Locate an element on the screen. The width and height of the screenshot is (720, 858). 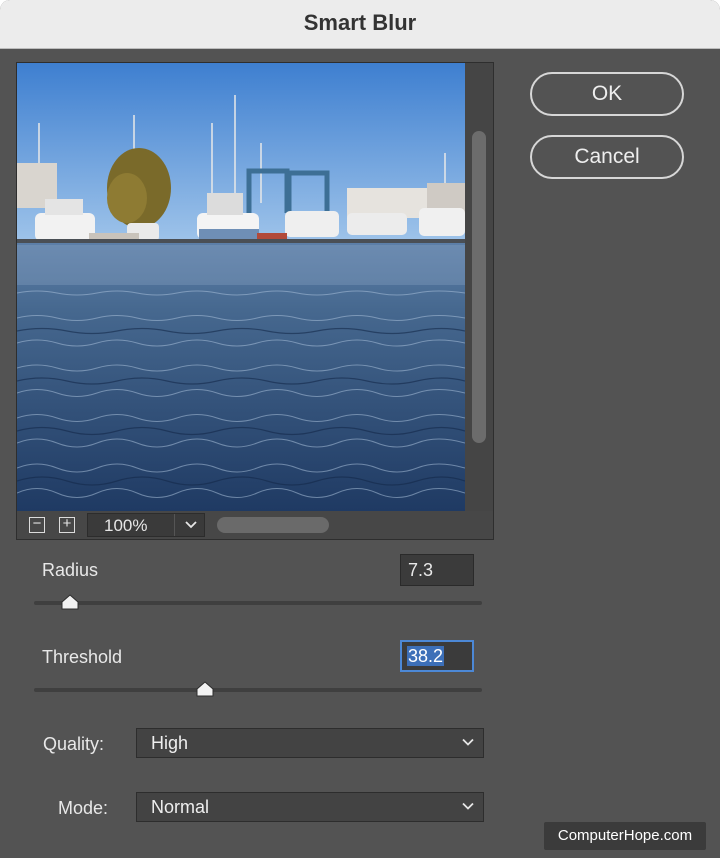
threshold-slider is located at coordinates (258, 690).